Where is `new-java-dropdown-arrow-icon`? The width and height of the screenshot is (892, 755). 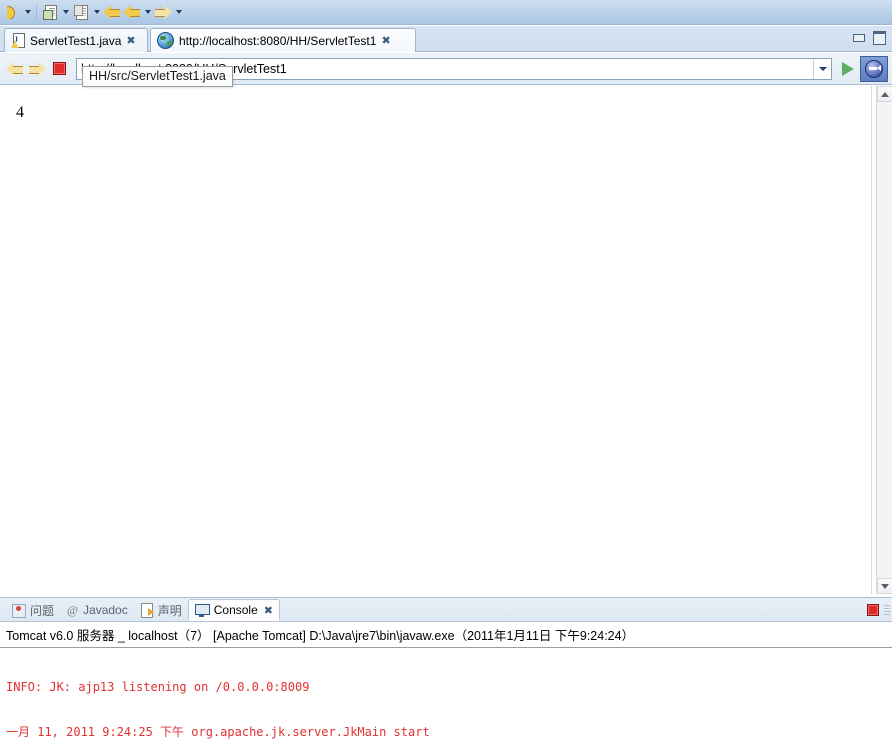 new-java-dropdown-arrow-icon is located at coordinates (65, 12).